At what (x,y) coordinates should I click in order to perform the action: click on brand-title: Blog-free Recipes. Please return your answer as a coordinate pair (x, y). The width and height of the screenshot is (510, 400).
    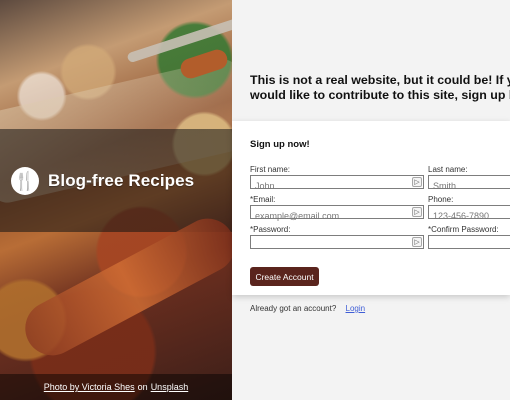
    Looking at the image, I should click on (121, 180).